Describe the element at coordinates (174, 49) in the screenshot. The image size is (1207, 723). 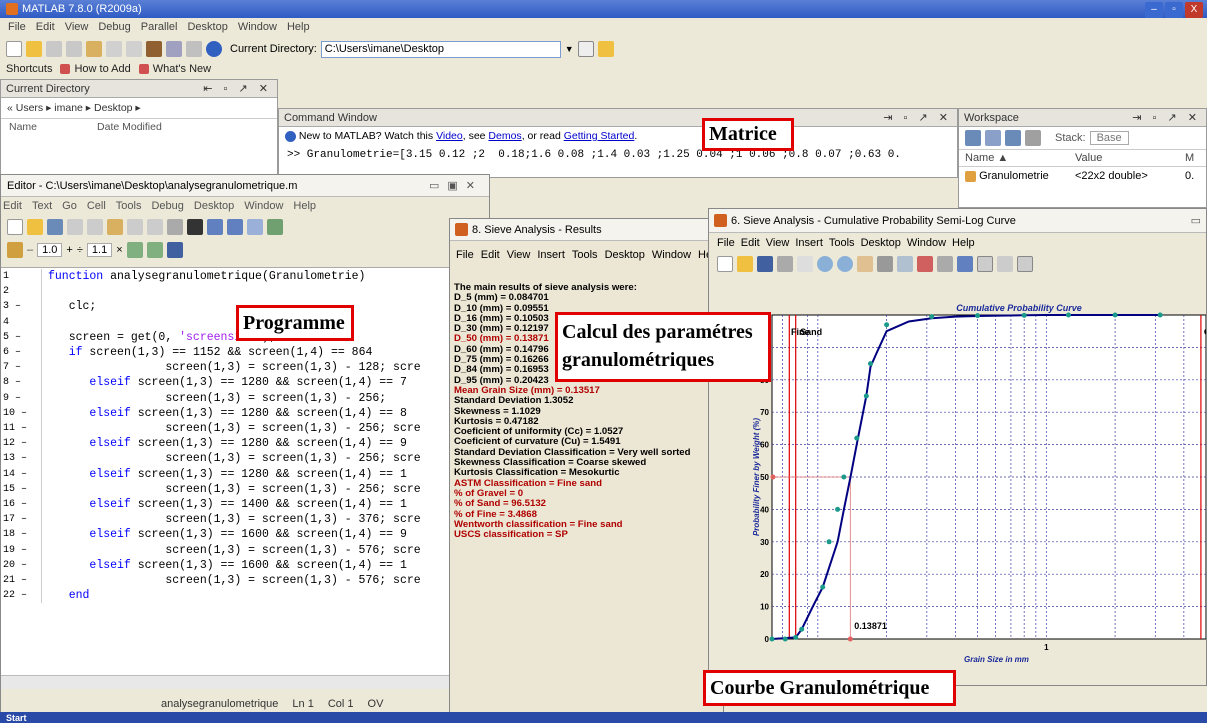
I see `guide-icon` at that location.